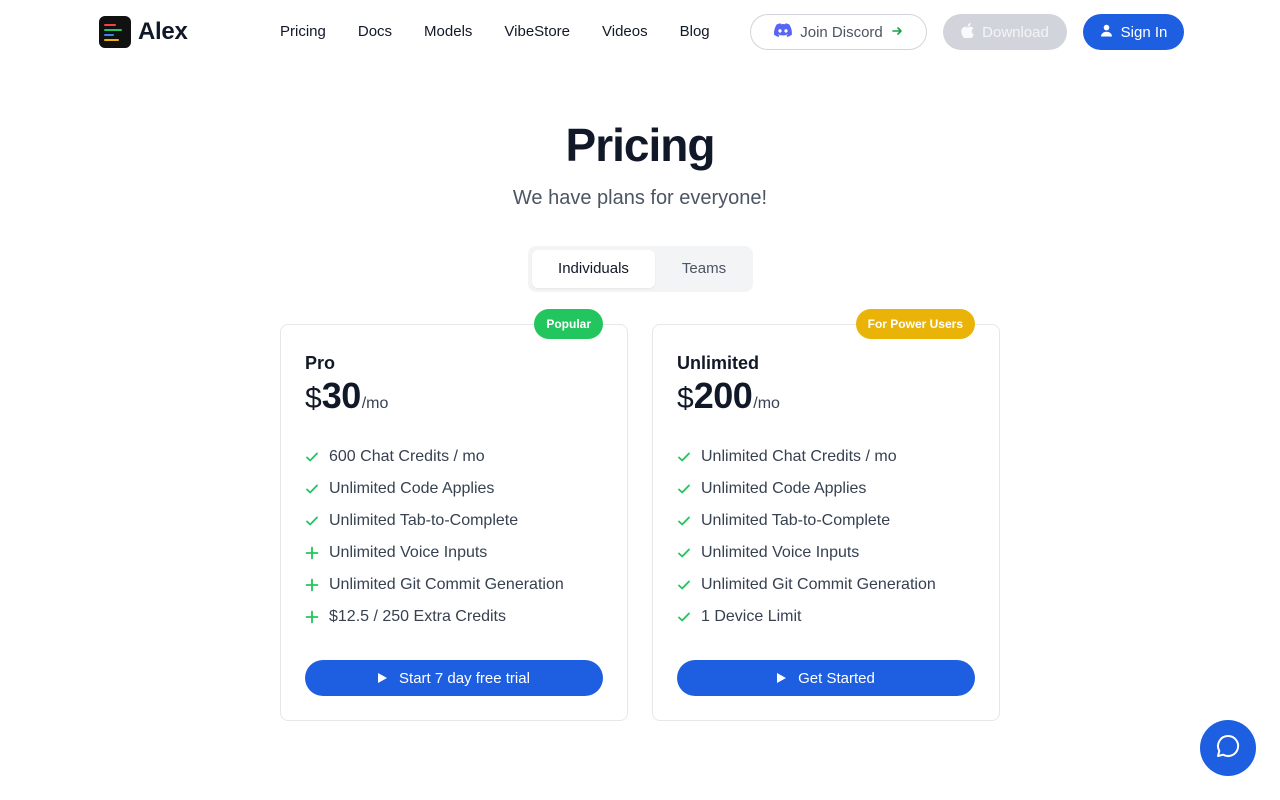 This screenshot has height=800, width=1280. What do you see at coordinates (537, 32) in the screenshot?
I see `nav-link-vibestore: VibeStore` at bounding box center [537, 32].